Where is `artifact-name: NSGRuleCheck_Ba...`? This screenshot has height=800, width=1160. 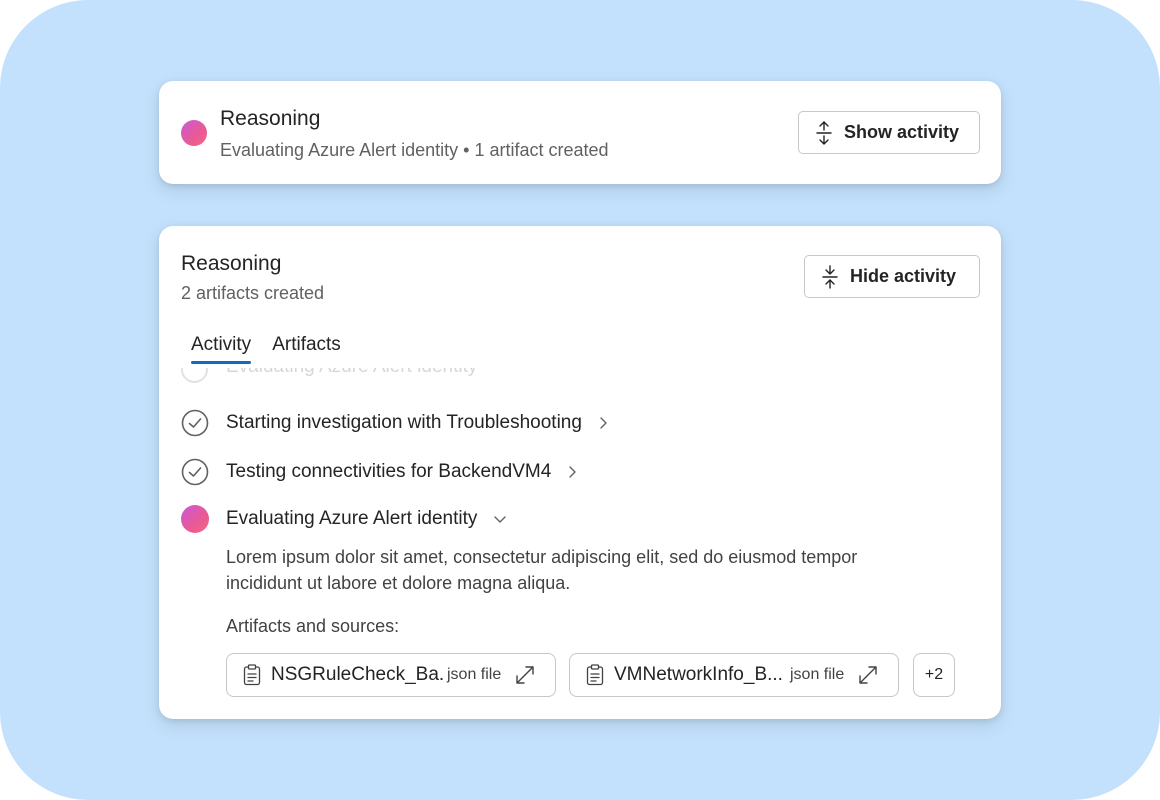 artifact-name: NSGRuleCheck_Ba... is located at coordinates (357, 674).